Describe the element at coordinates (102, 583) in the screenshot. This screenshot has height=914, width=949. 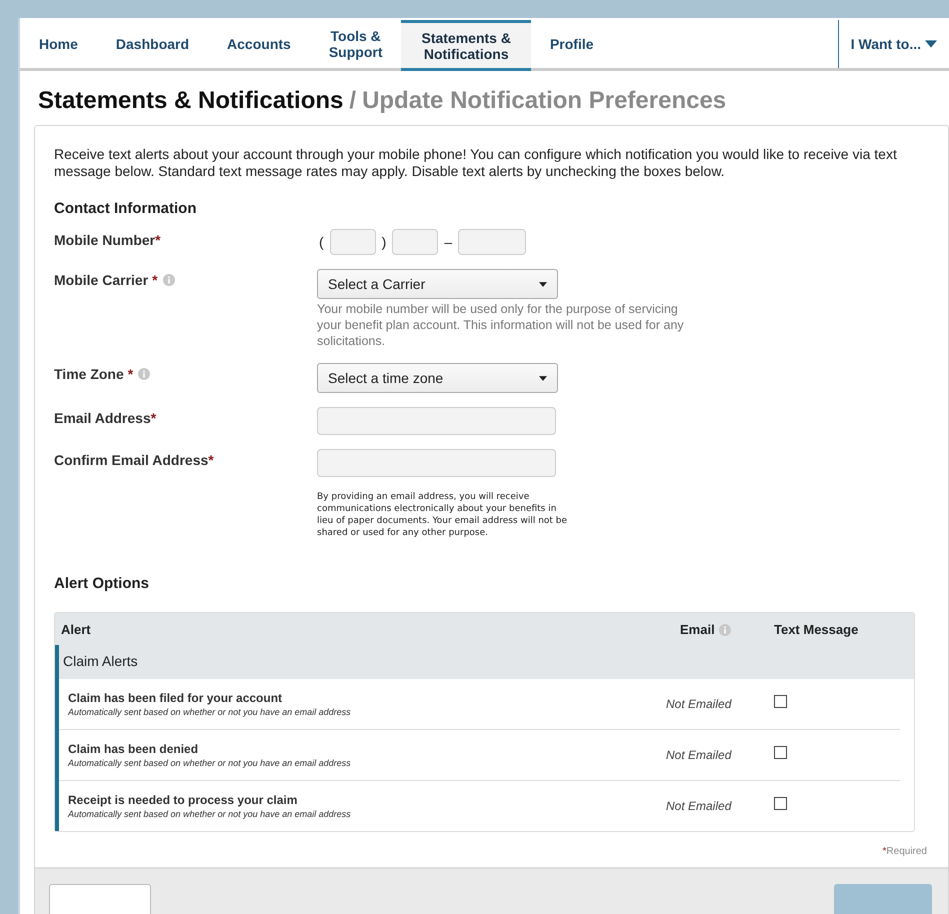
I see `section-heading: Alert Options` at that location.